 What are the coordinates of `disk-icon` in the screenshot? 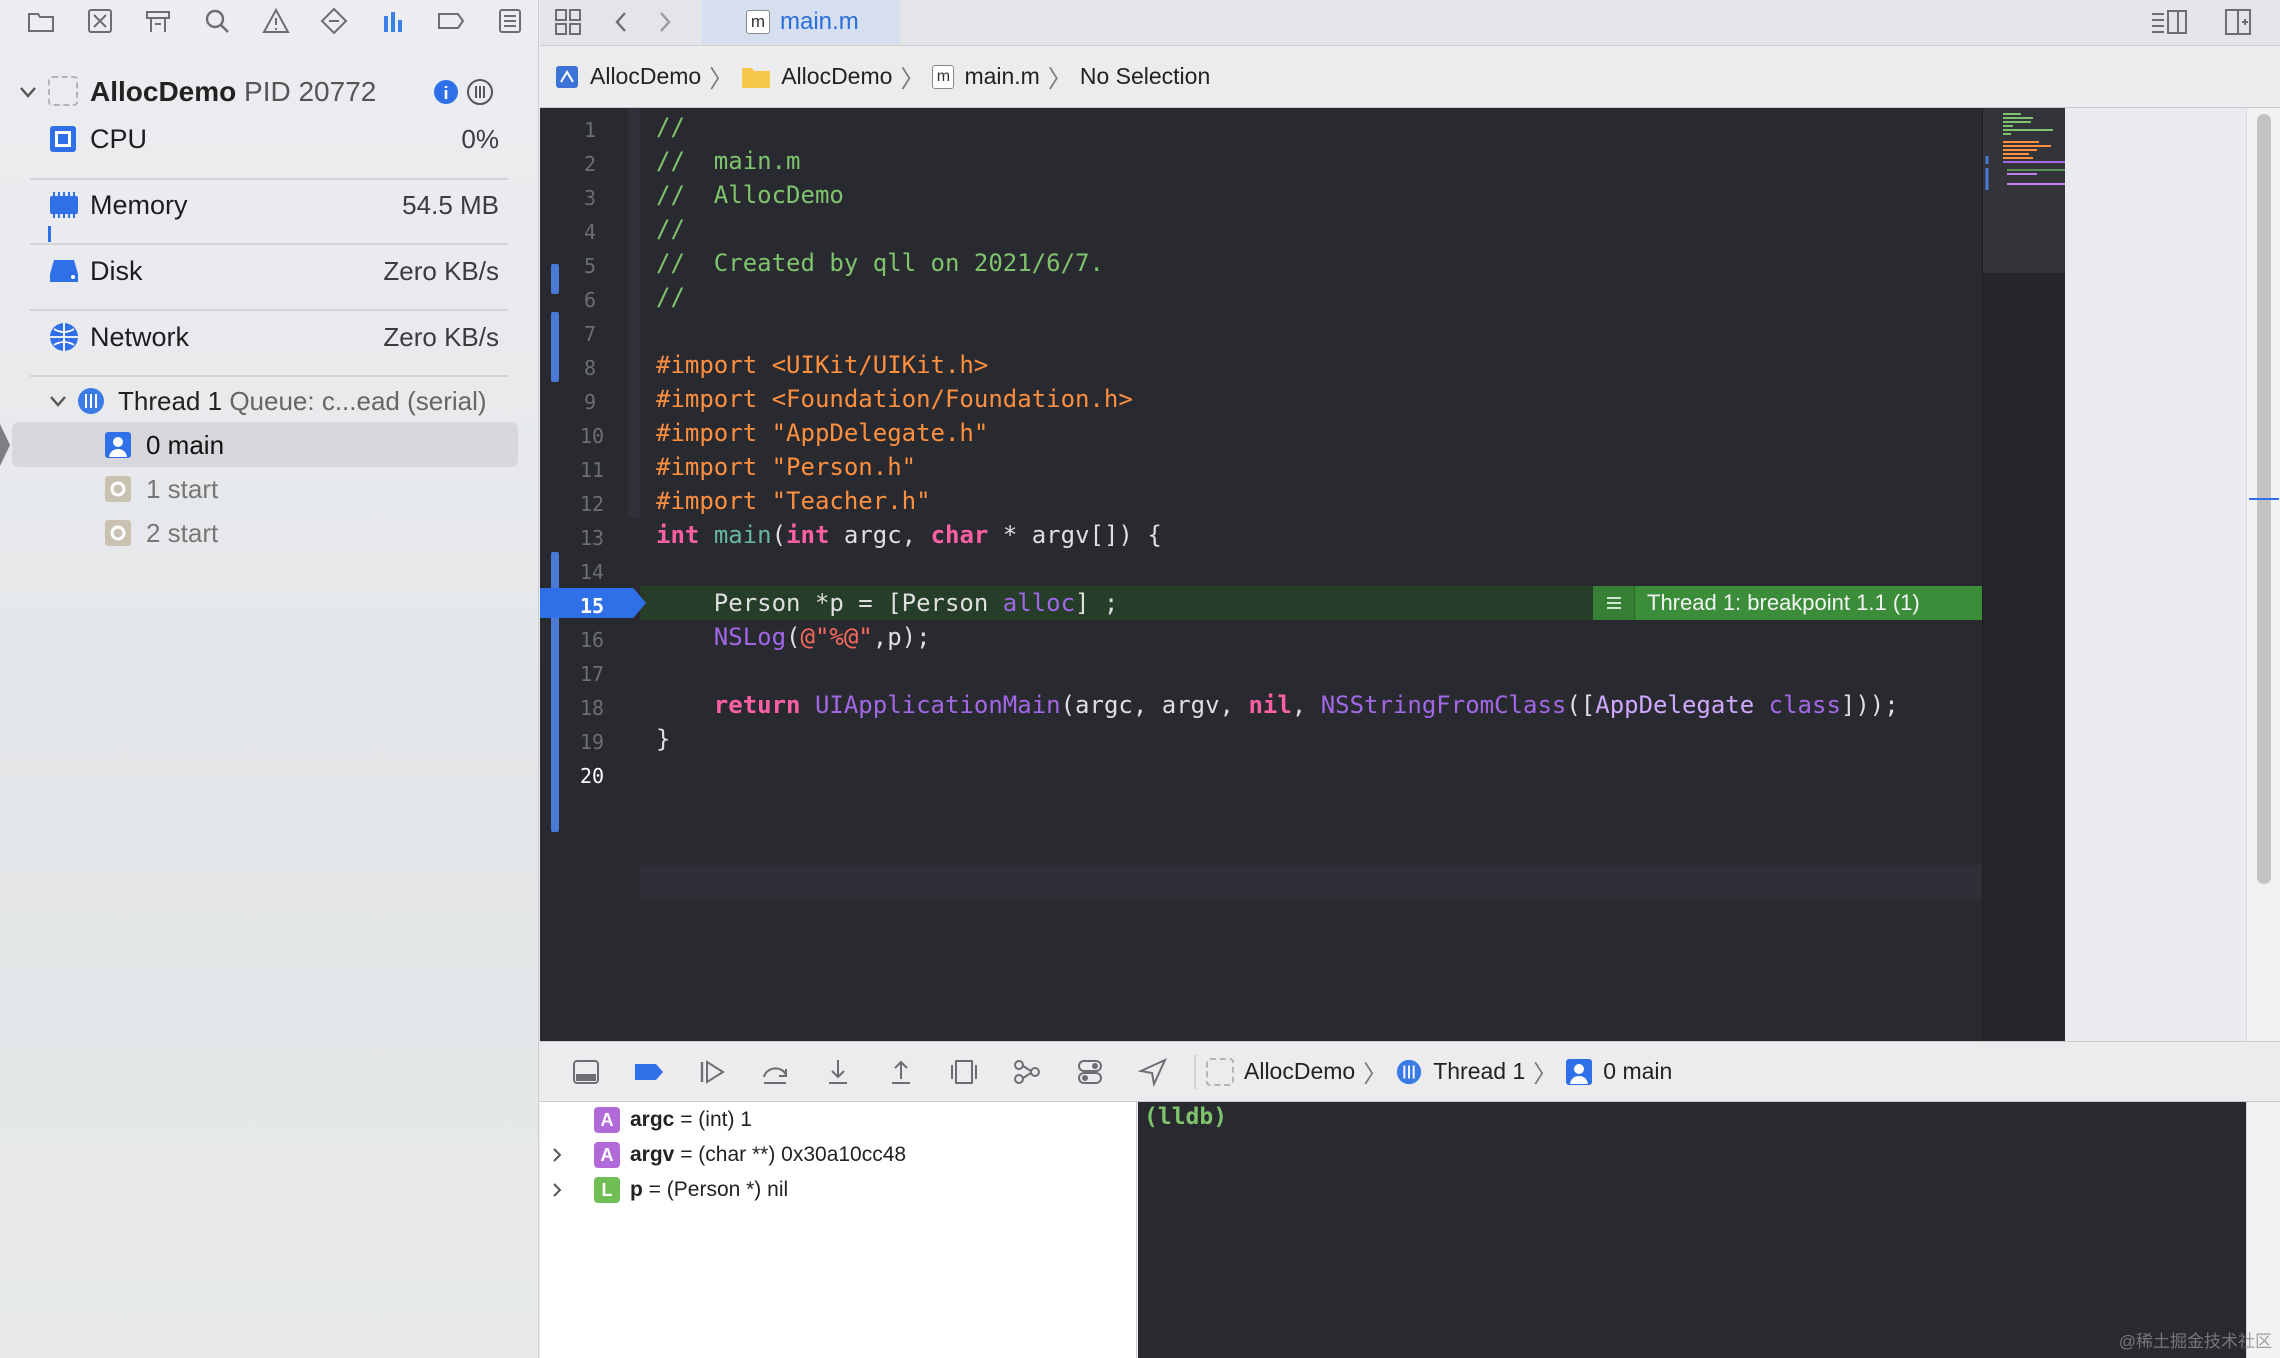 It's located at (64, 271).